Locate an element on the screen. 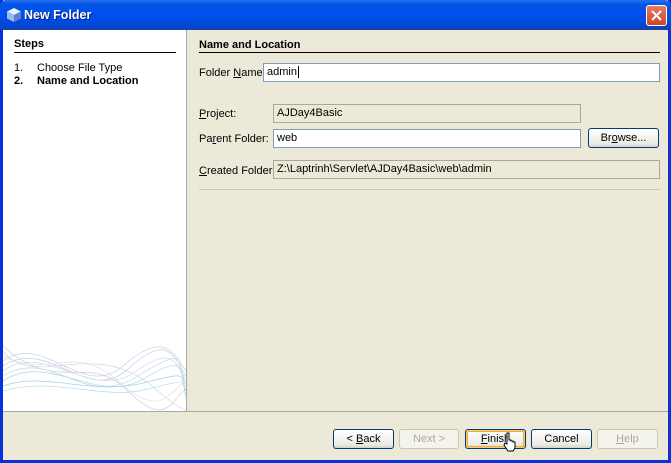 The width and height of the screenshot is (671, 463). parent-folder-input: web is located at coordinates (427, 138).